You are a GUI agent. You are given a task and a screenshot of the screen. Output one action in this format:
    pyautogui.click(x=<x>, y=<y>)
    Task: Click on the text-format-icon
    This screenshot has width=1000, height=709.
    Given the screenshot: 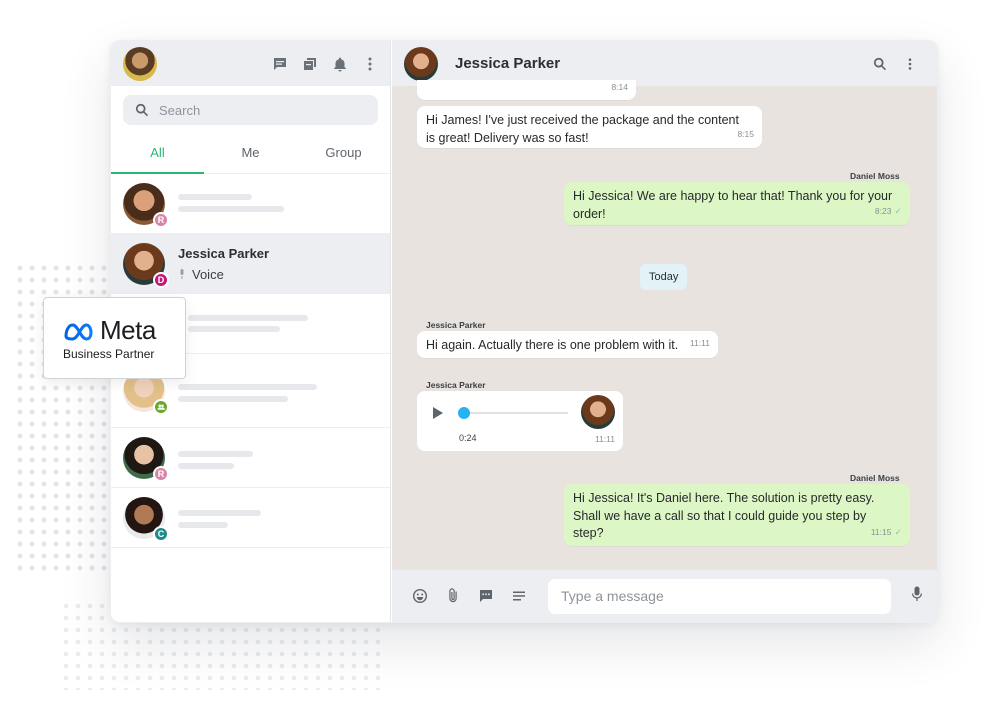 What is the action you would take?
    pyautogui.click(x=519, y=596)
    